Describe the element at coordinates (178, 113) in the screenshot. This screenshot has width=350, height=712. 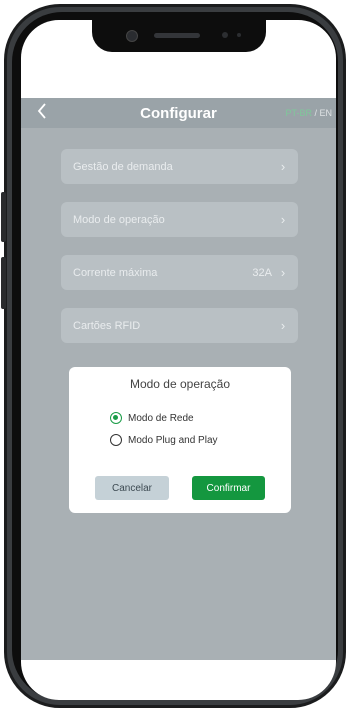
I see `header-bar: Configurar PT-BR / EN` at that location.